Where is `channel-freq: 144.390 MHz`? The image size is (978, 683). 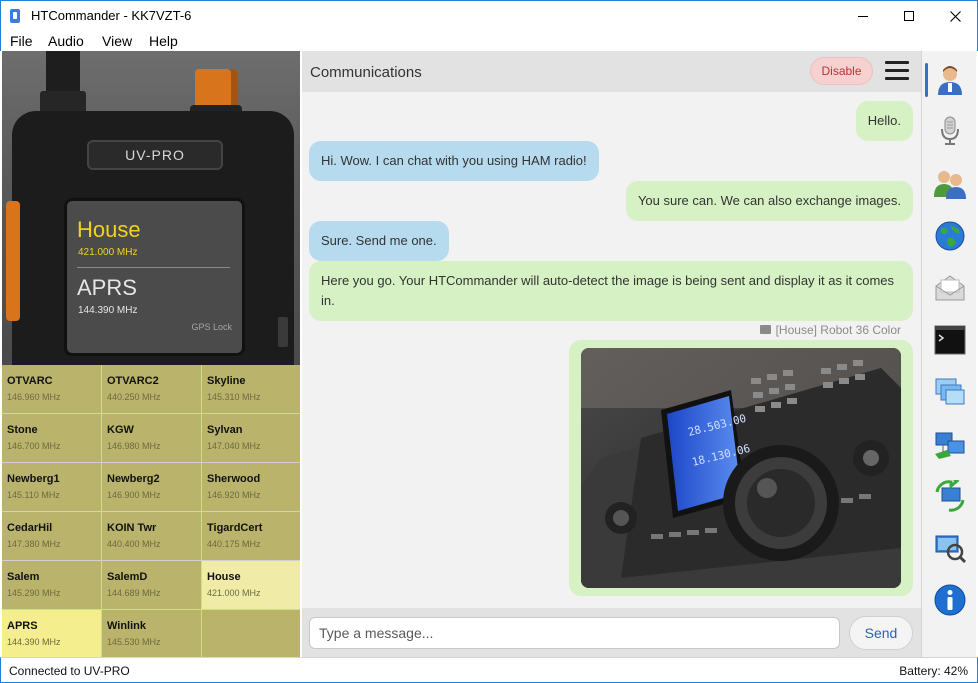
channel-freq: 144.390 MHz is located at coordinates (34, 642).